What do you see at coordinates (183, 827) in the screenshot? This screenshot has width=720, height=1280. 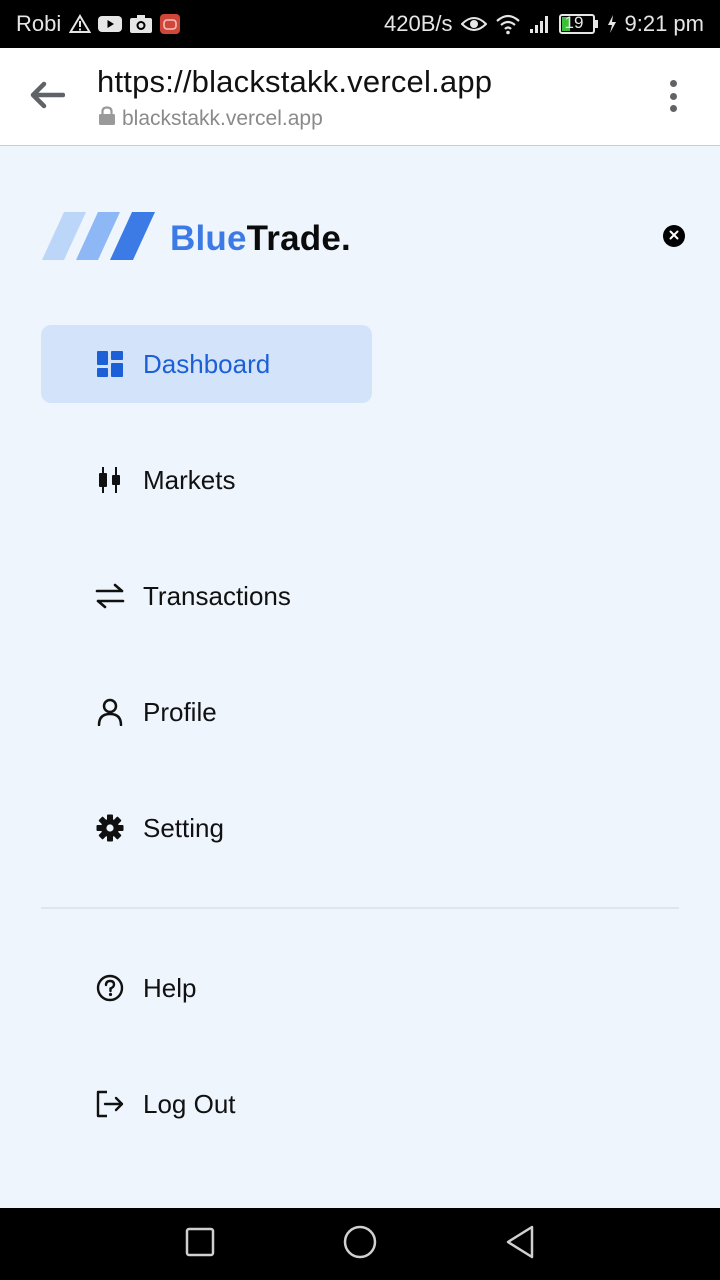 I see `sidebar-item-label: Setting` at bounding box center [183, 827].